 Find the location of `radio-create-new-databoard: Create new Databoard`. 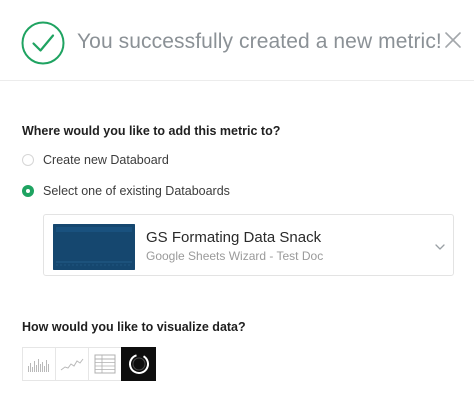

radio-create-new-databoard: Create new Databoard is located at coordinates (95, 160).